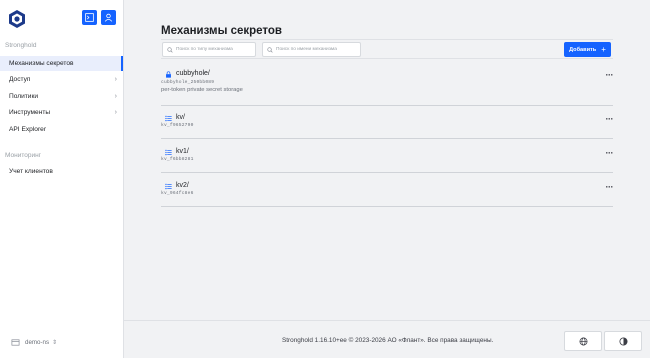 The image size is (650, 358). I want to click on user-icon, so click(108, 17).